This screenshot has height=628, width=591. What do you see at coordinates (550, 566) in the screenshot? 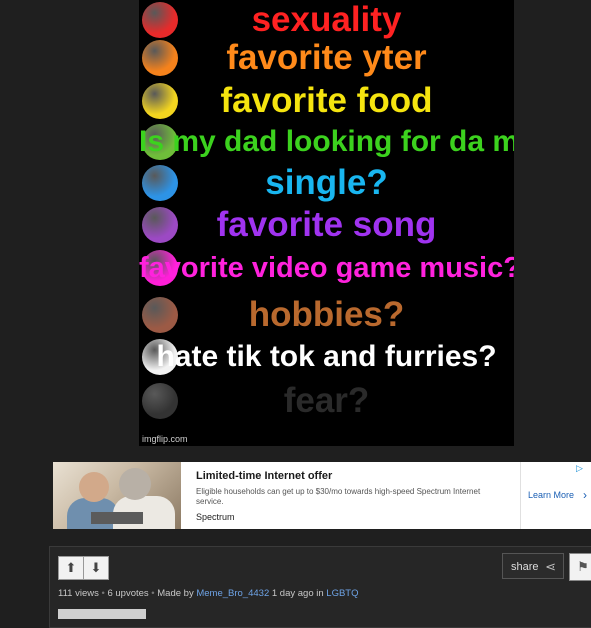
I see `share-icon: ⋖` at bounding box center [550, 566].